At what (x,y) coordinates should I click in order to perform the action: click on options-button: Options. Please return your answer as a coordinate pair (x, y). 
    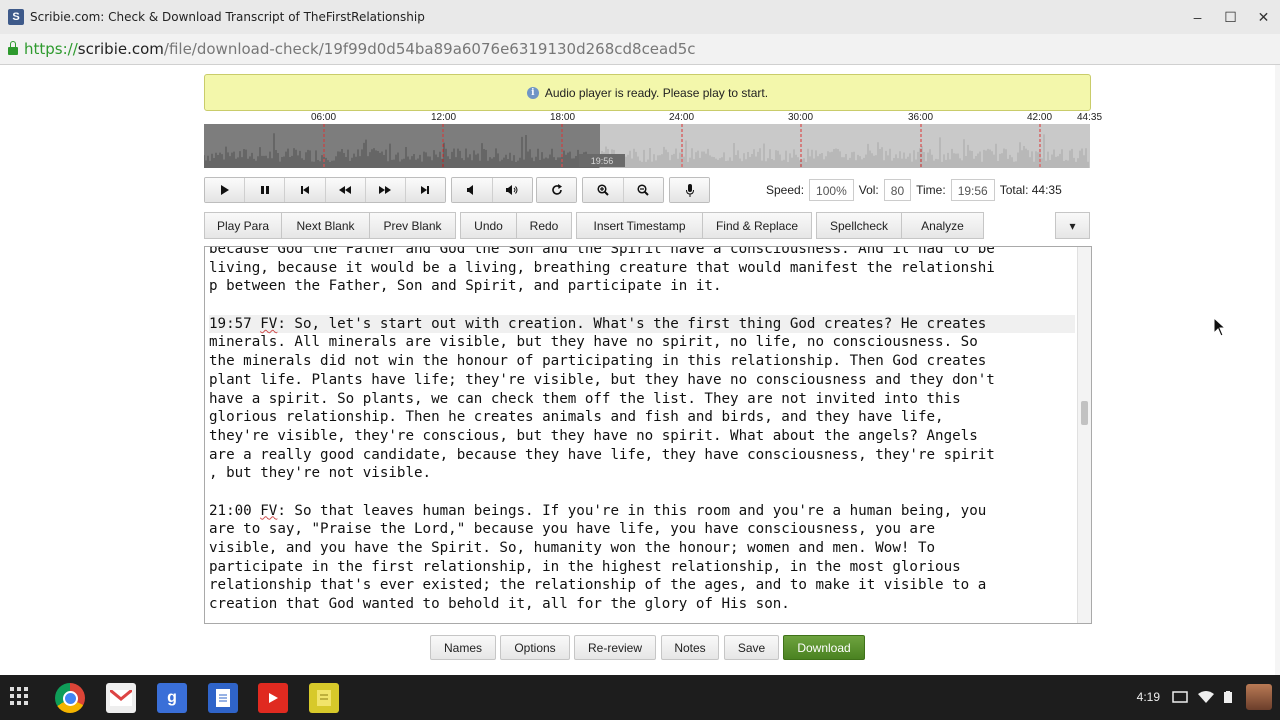
    Looking at the image, I should click on (535, 647).